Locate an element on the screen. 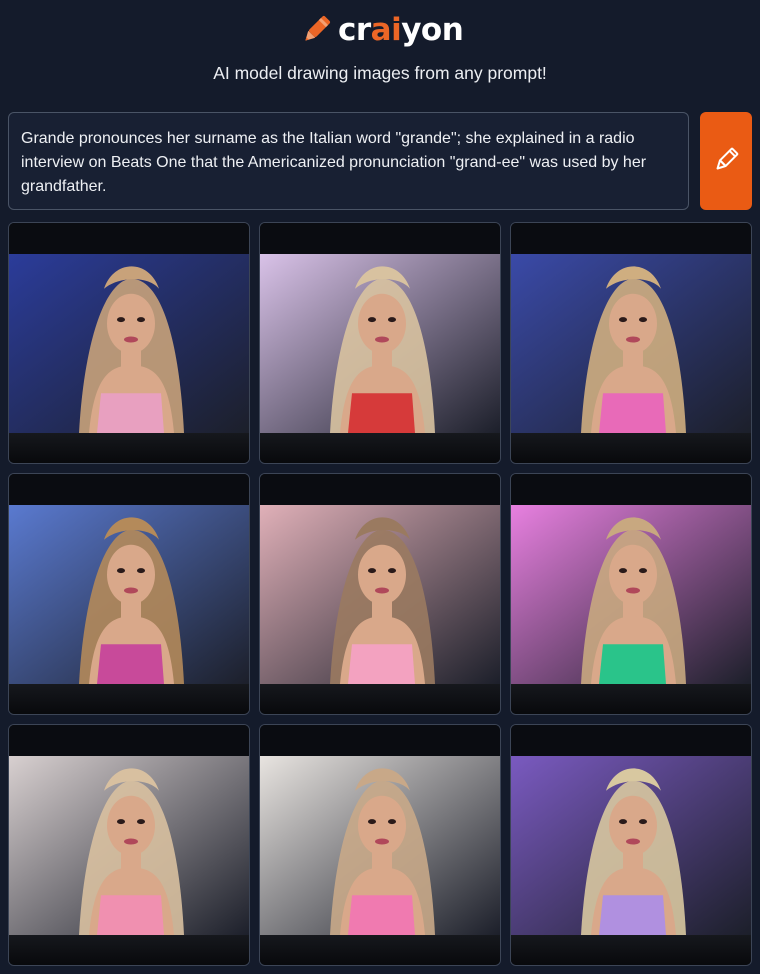  draw-button is located at coordinates (726, 161).